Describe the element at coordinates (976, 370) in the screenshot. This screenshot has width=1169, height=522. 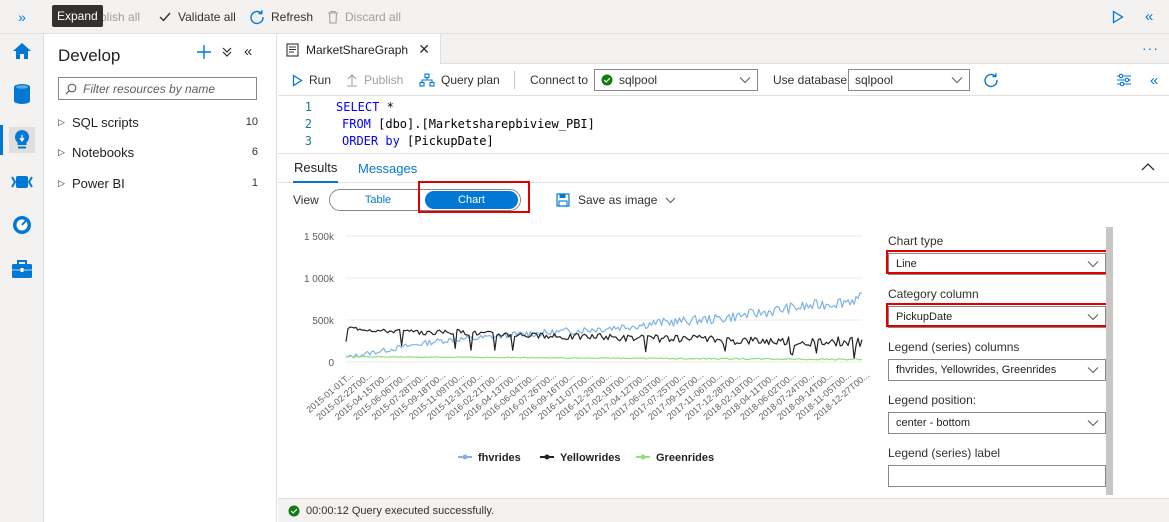
I see `legend-series-columns-value: fhvrides, Yellowrides, Greenrides` at that location.